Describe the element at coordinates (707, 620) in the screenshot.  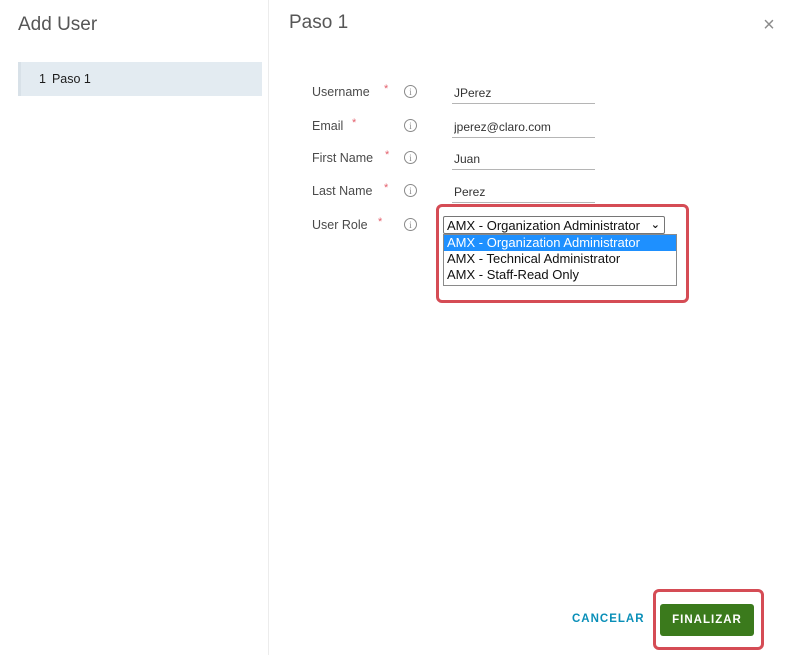
I see `finish-button: FINALIZAR` at that location.